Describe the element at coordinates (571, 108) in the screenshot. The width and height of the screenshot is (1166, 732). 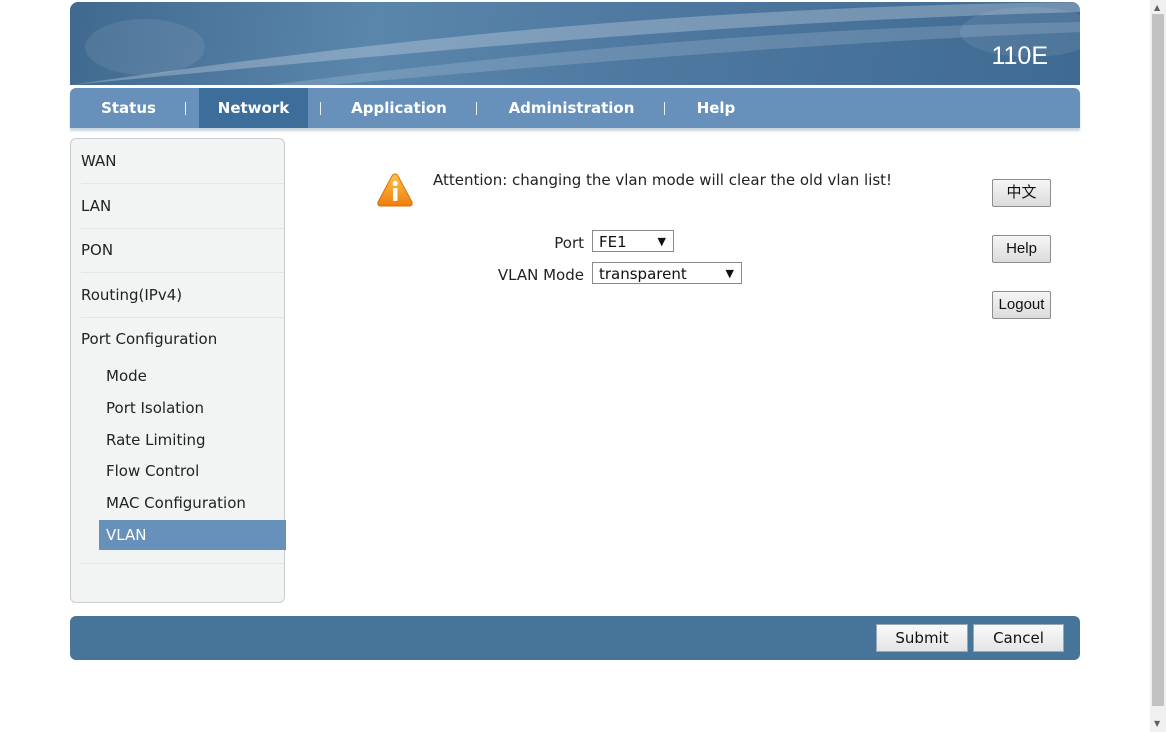
I see `nav-administration: Administration` at that location.